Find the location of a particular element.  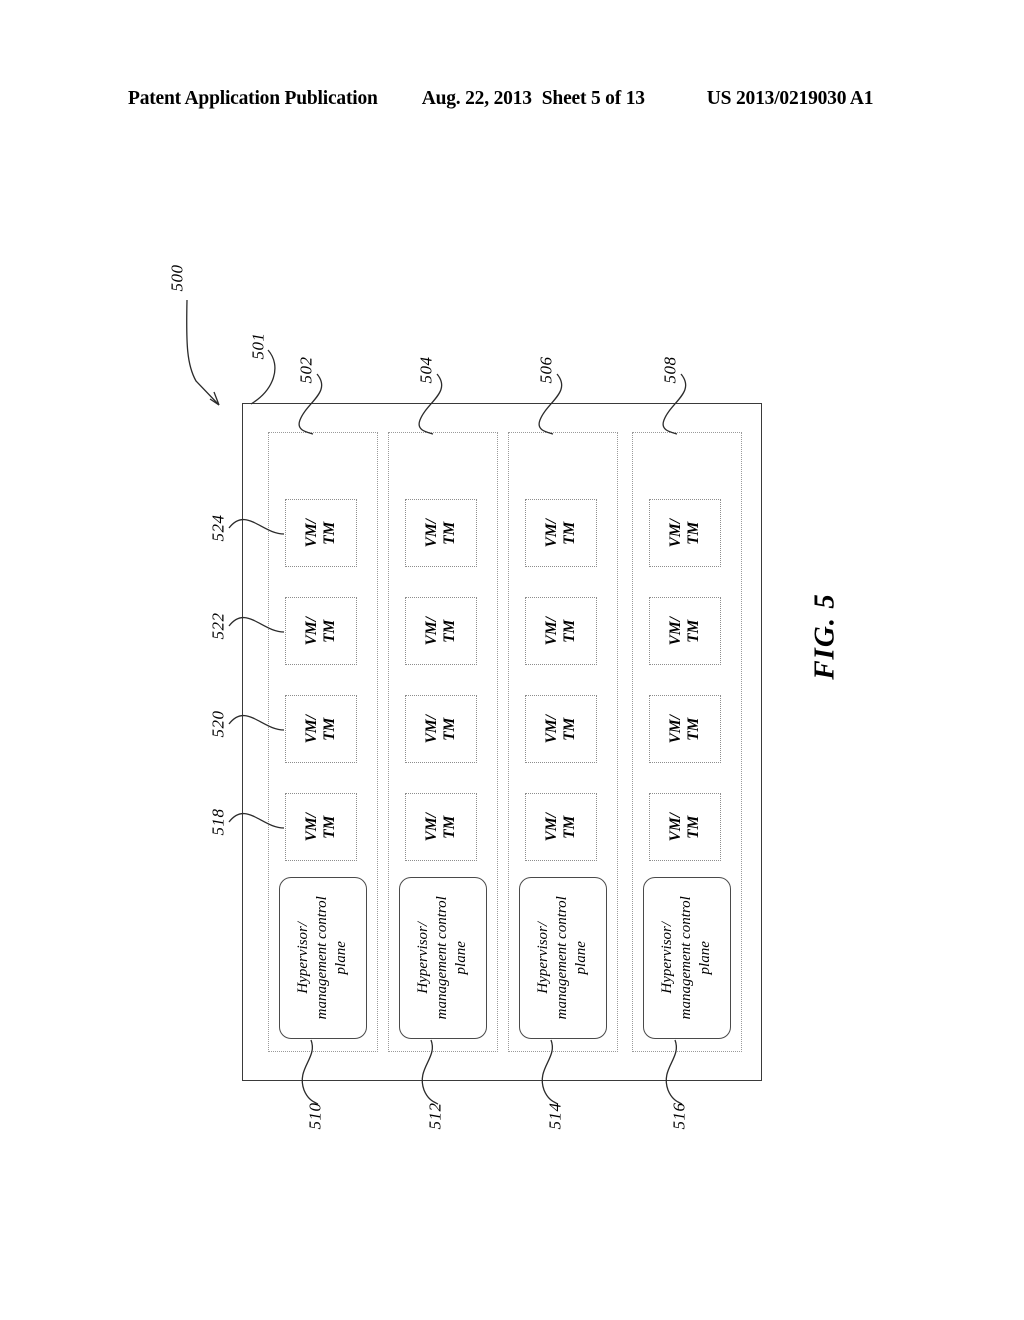

ref-500: 500 is located at coordinates (177, 278).